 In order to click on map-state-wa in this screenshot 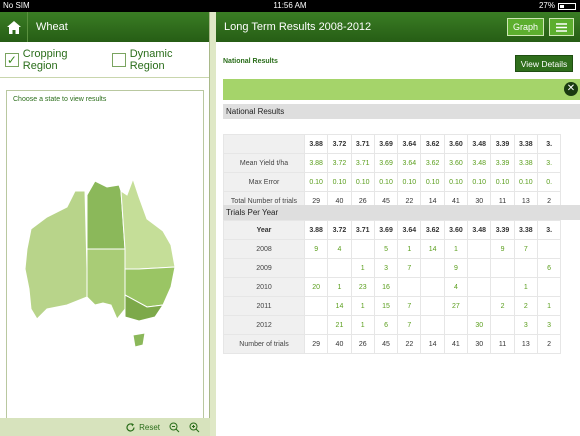, I will do `click(56, 255)`.